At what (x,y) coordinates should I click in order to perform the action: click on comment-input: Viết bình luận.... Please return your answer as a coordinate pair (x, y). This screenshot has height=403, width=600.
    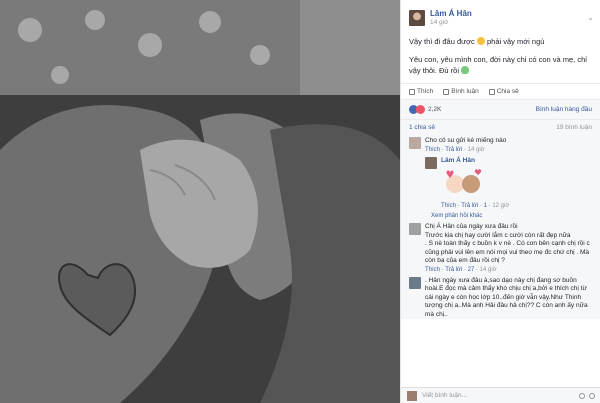
    Looking at the image, I should click on (444, 395).